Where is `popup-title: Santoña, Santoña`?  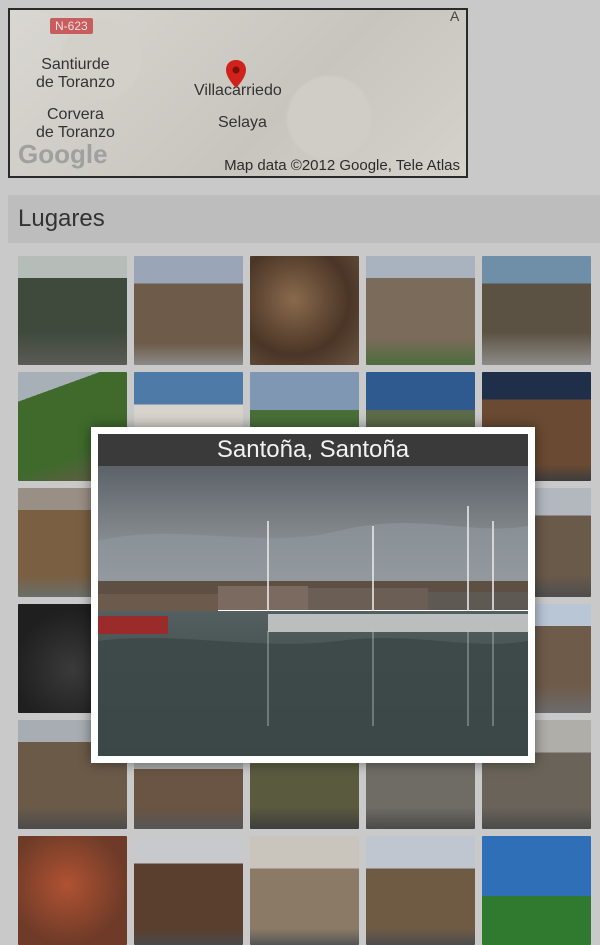 popup-title: Santoña, Santoña is located at coordinates (313, 450).